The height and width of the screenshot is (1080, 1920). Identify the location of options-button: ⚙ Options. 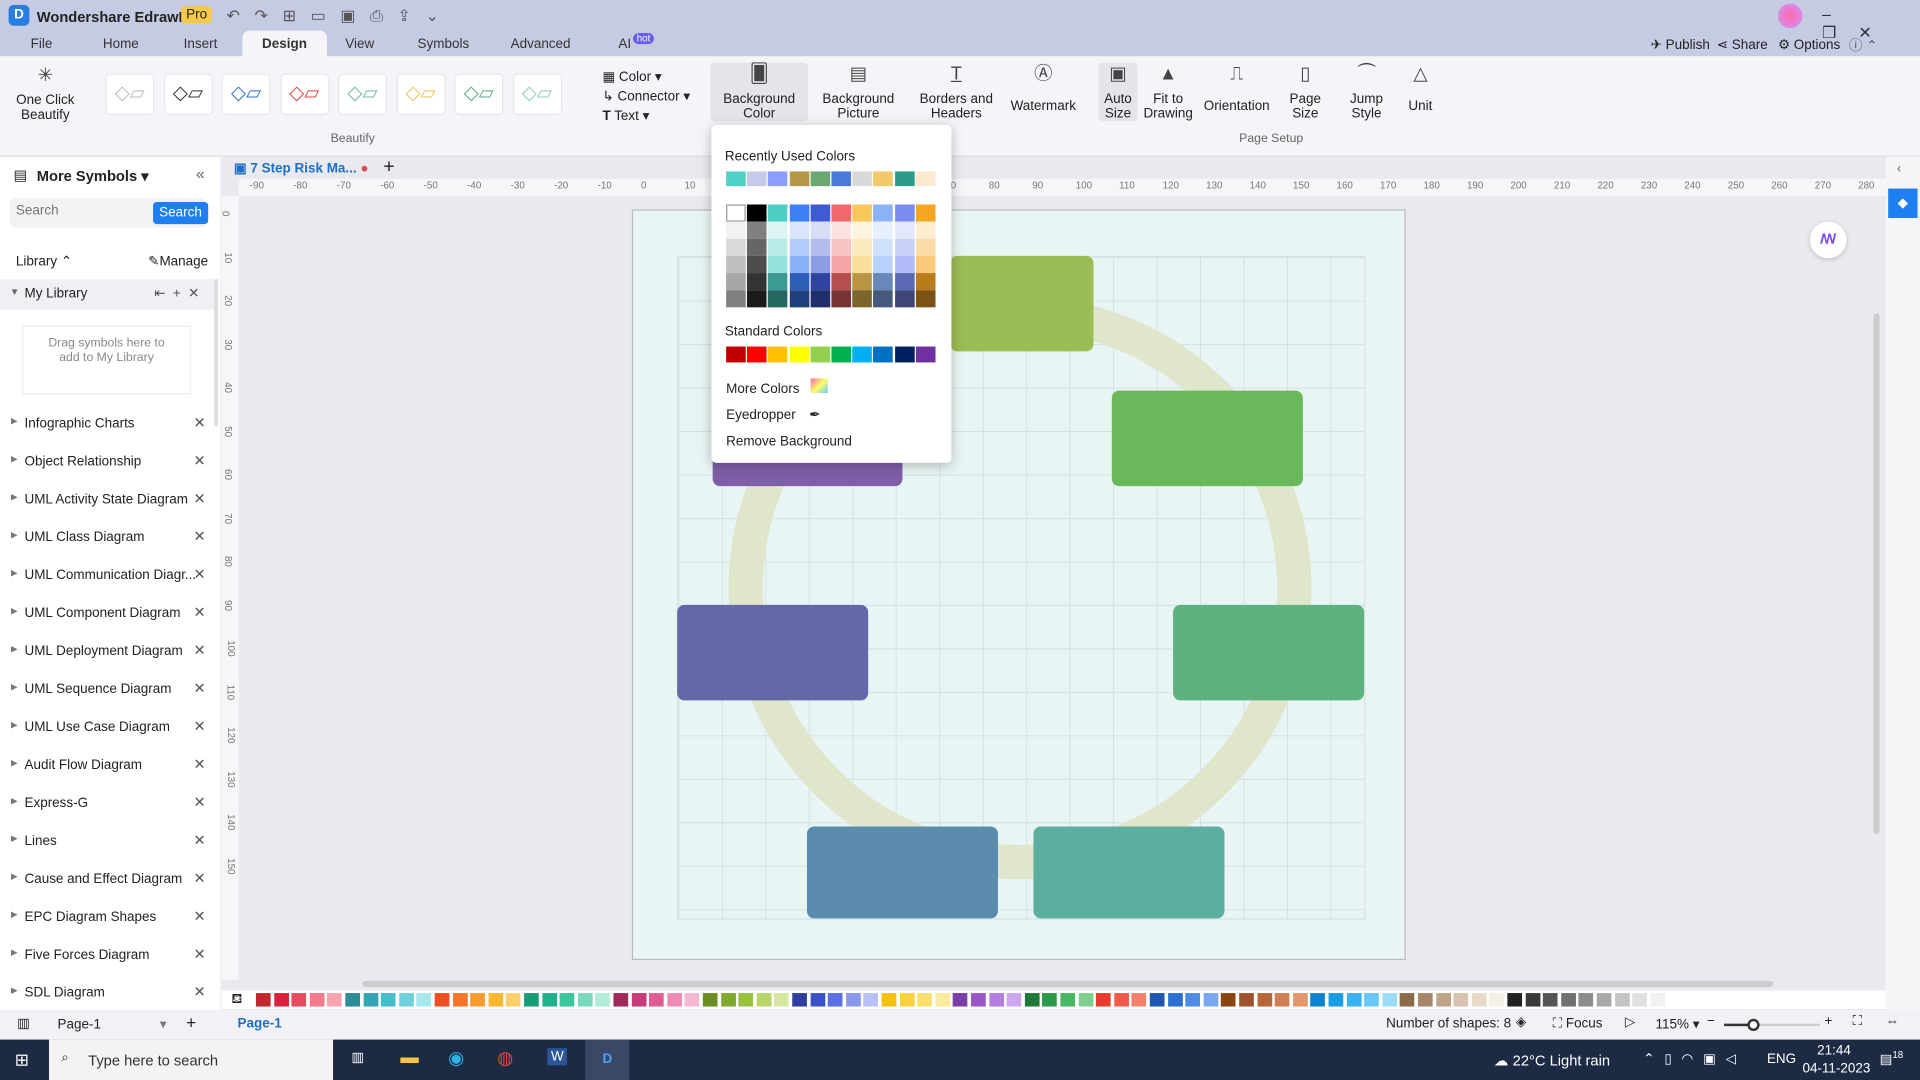
(1809, 45).